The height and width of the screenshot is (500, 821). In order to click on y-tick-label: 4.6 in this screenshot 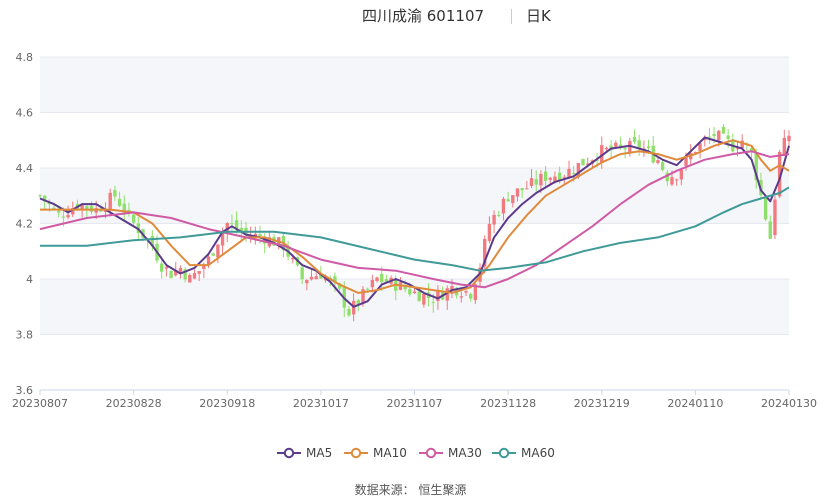, I will do `click(25, 113)`.